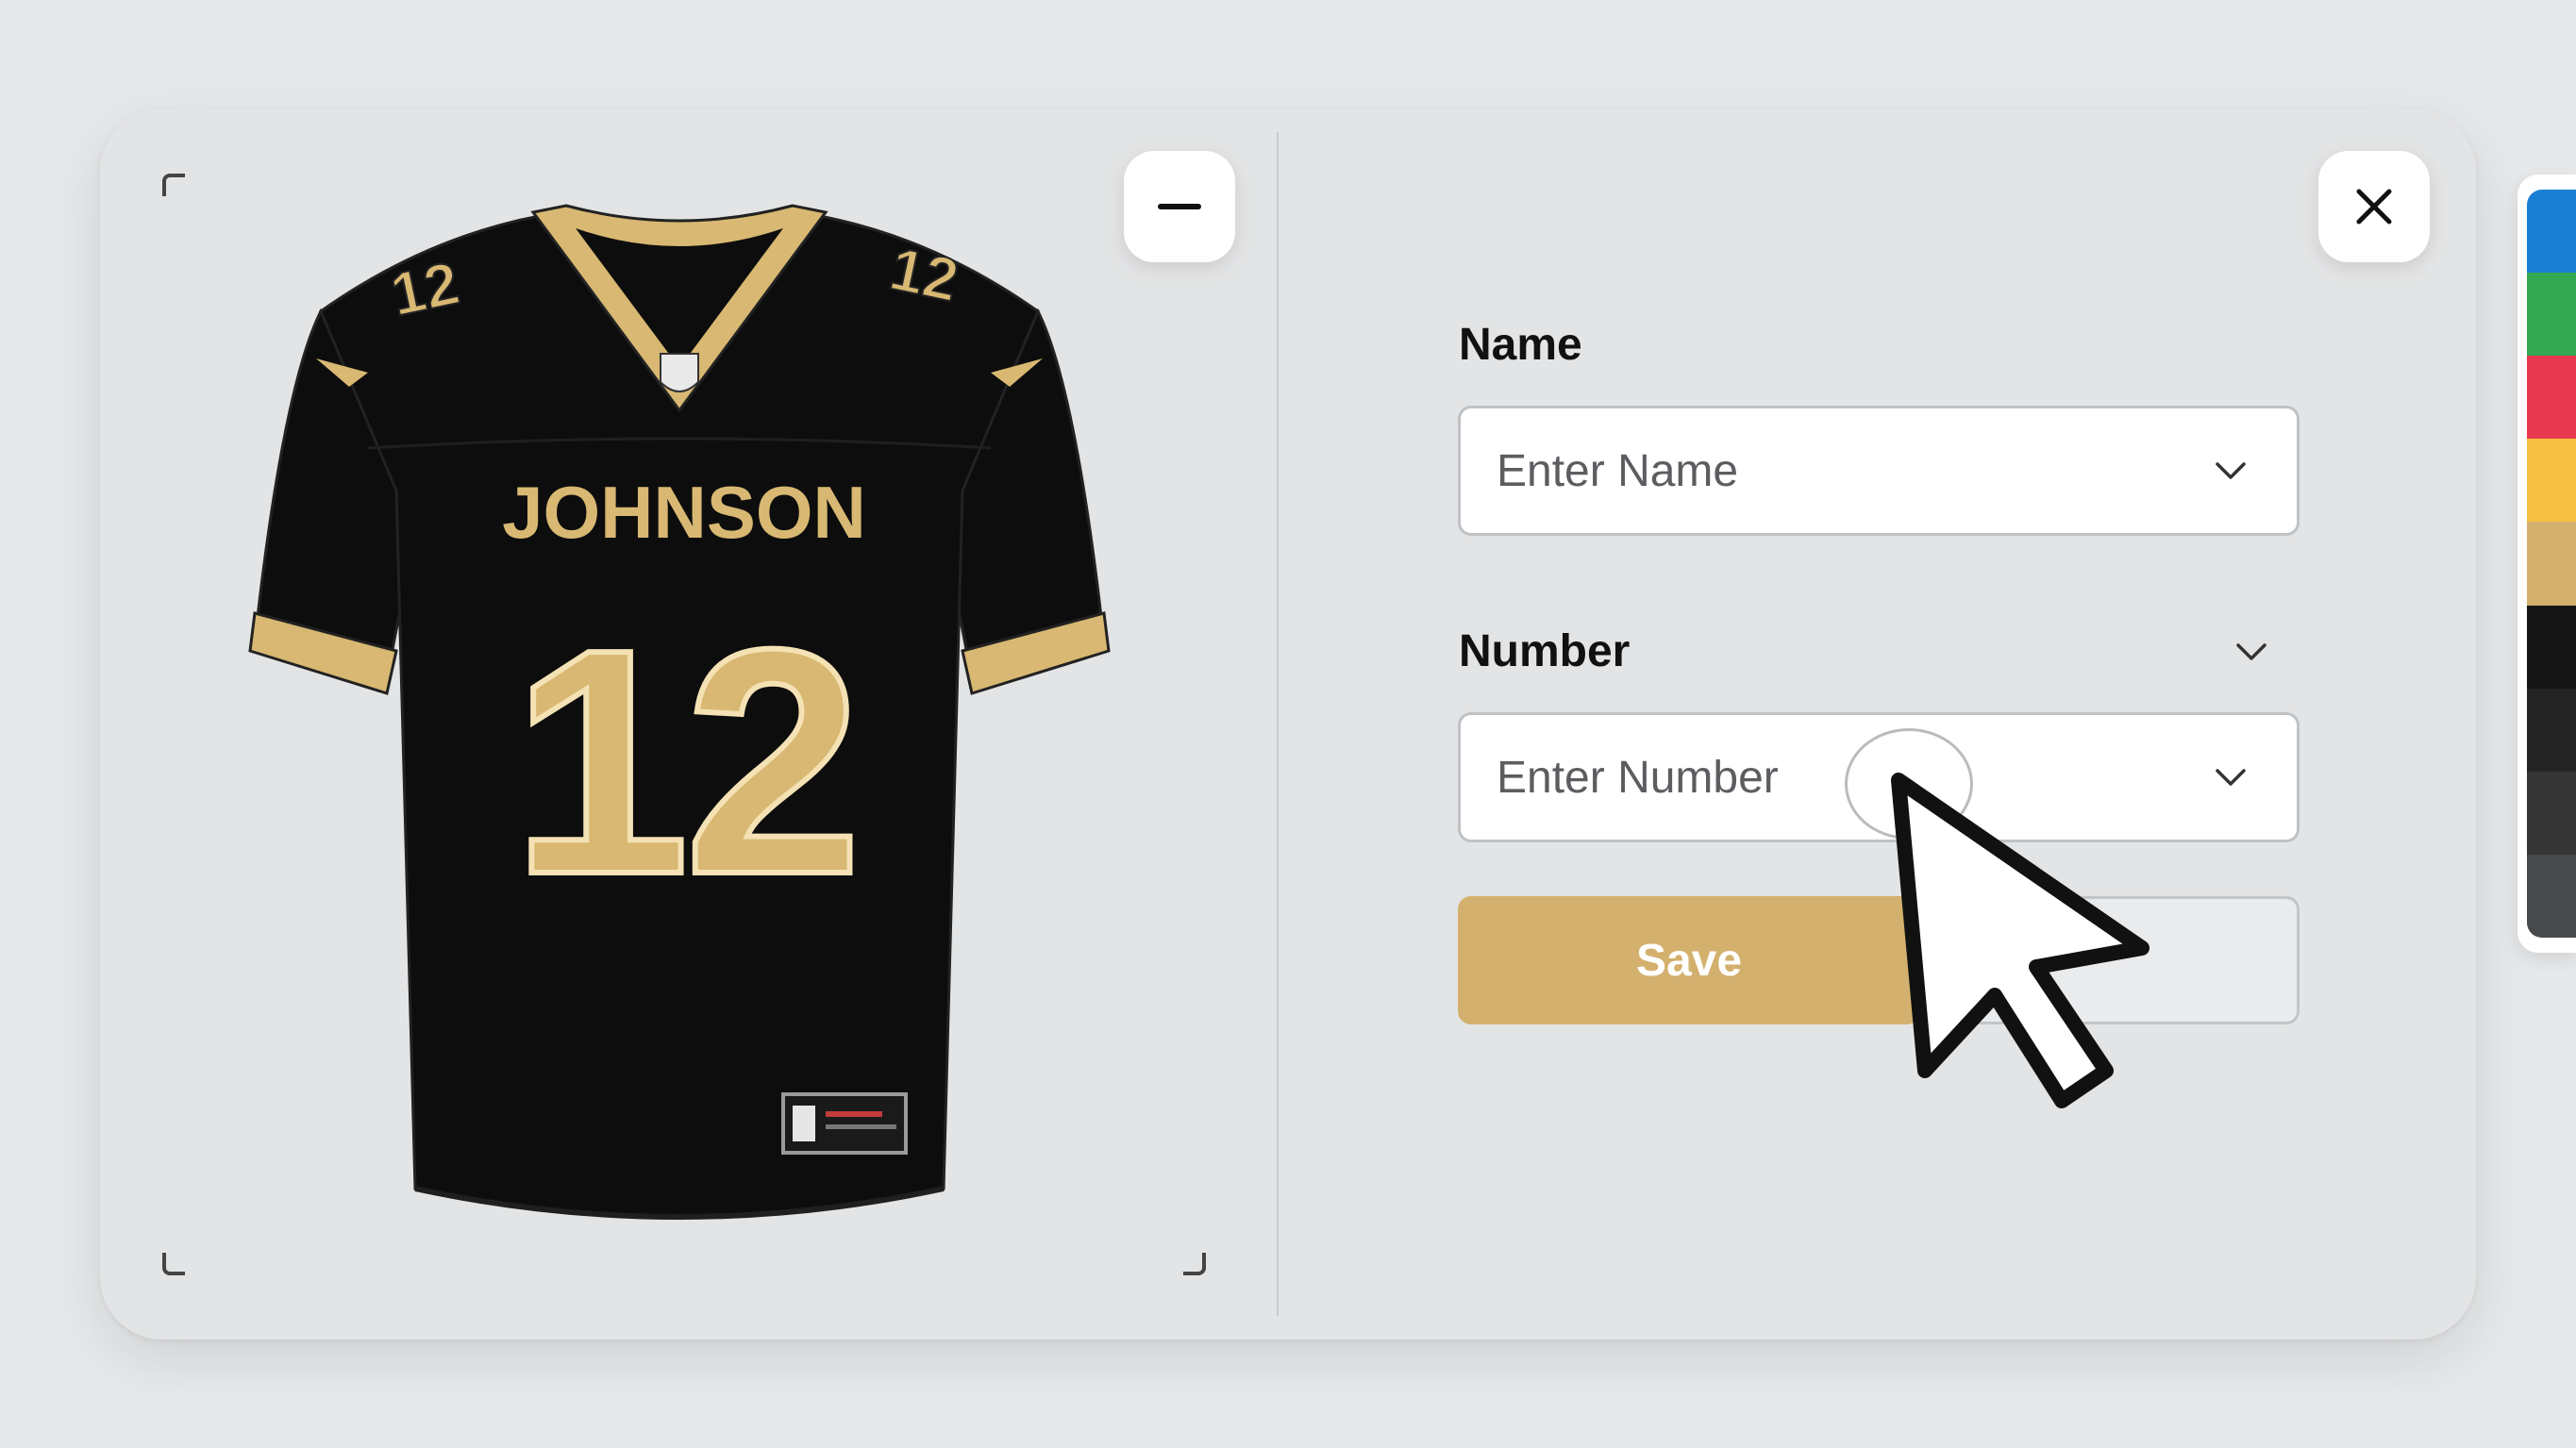  I want to click on league-shield-icon, so click(679, 372).